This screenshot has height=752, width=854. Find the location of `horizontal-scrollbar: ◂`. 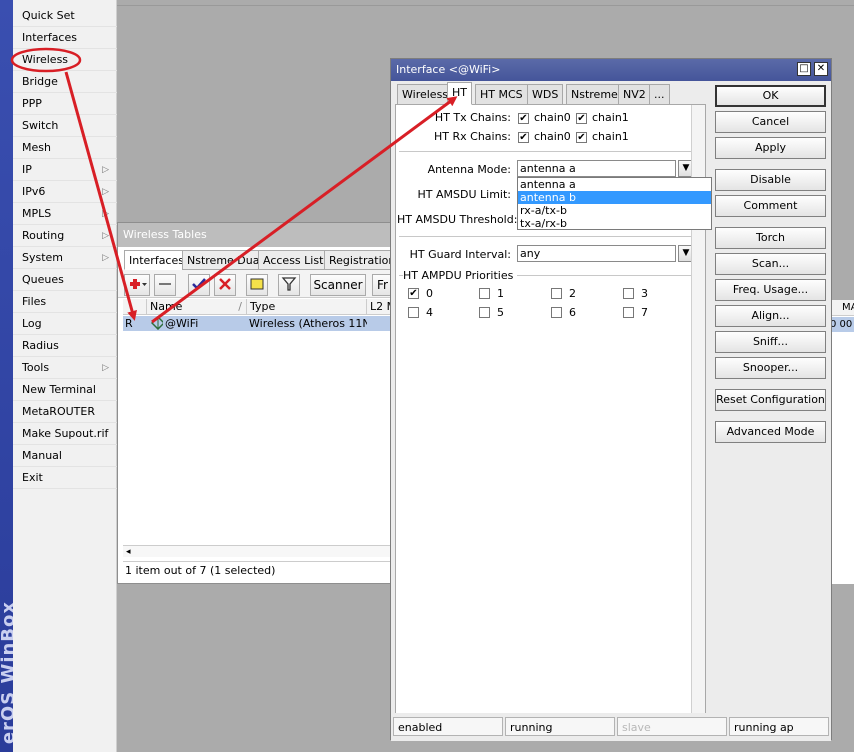

horizontal-scrollbar: ◂ is located at coordinates (257, 551).